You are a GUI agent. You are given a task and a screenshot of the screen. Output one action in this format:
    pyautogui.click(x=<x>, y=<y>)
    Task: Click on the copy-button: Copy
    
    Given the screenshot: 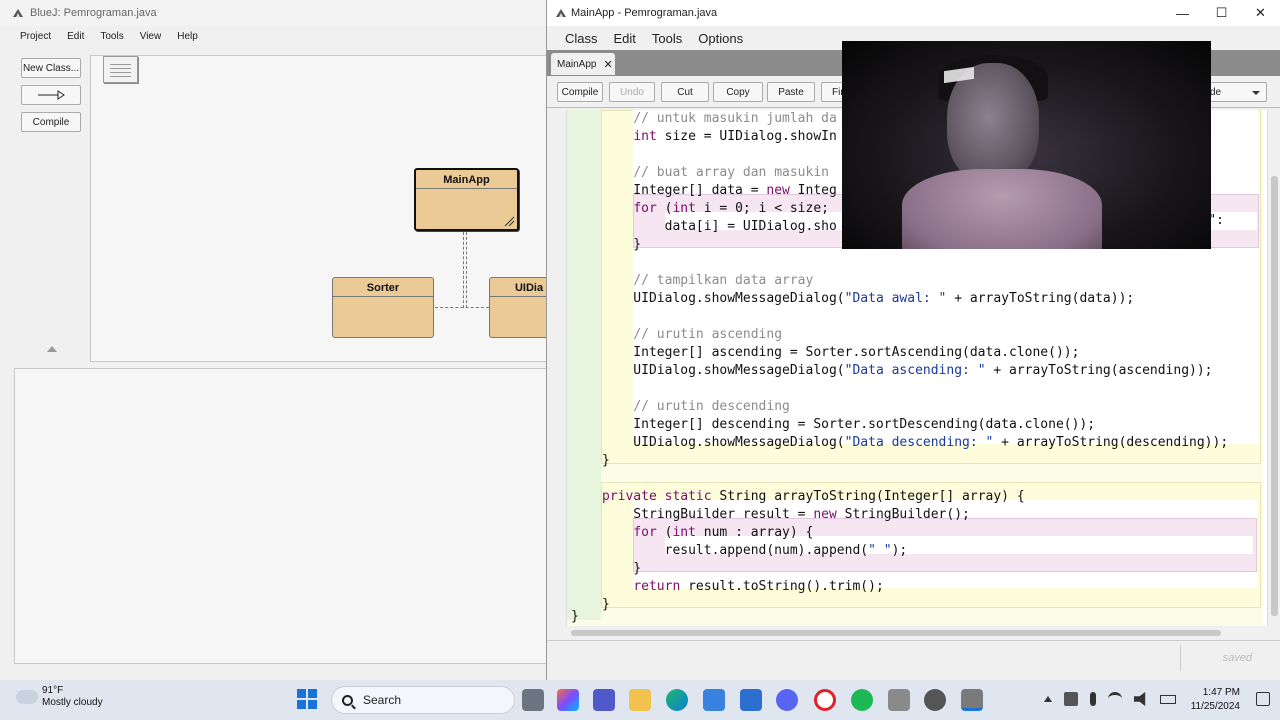 What is the action you would take?
    pyautogui.click(x=738, y=92)
    